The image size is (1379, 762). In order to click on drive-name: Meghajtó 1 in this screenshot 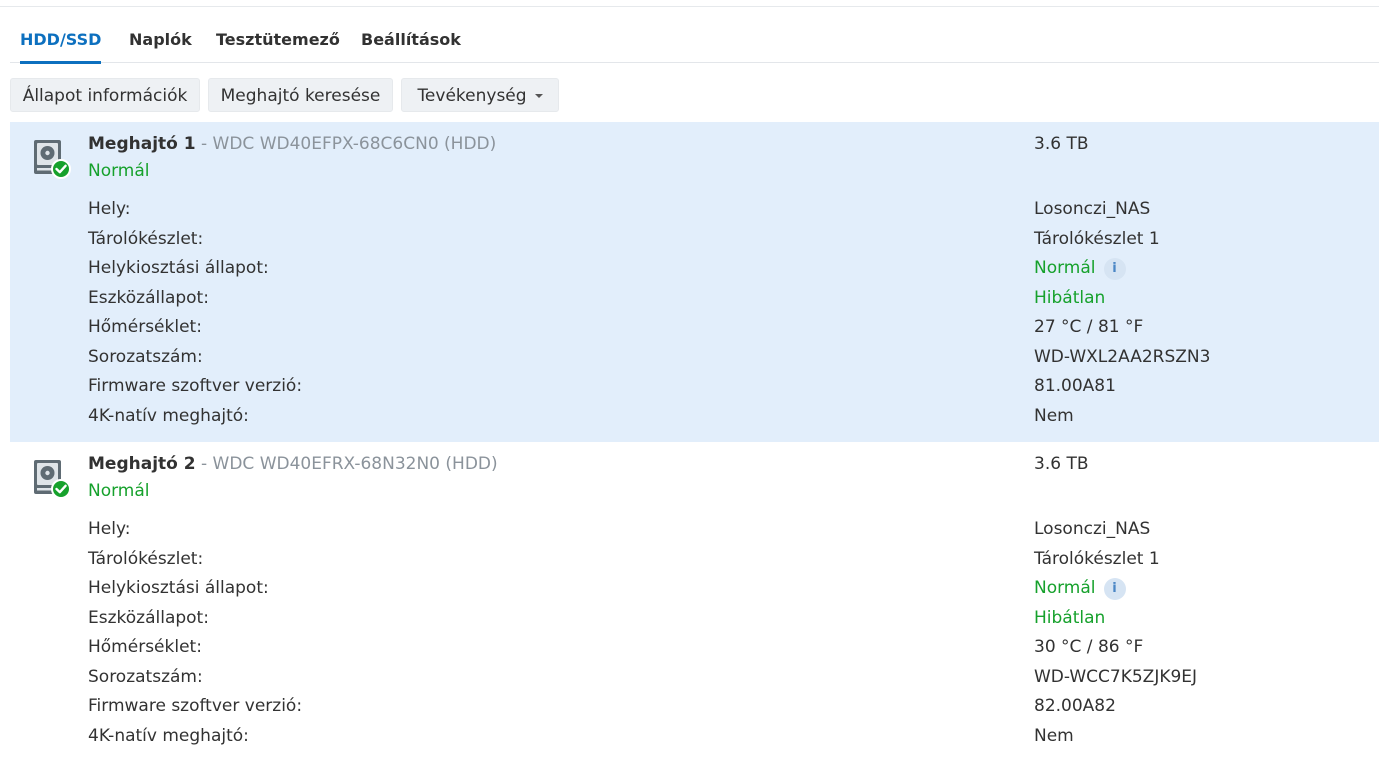, I will do `click(142, 144)`.